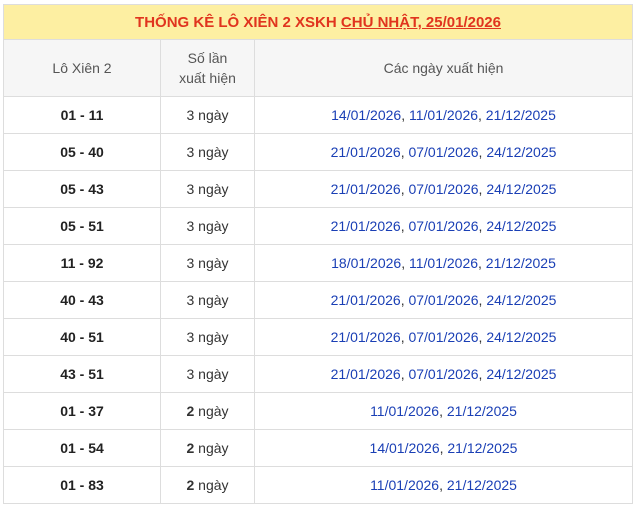 Image resolution: width=636 pixels, height=510 pixels. I want to click on pair-cell: 40 - 43, so click(82, 300).